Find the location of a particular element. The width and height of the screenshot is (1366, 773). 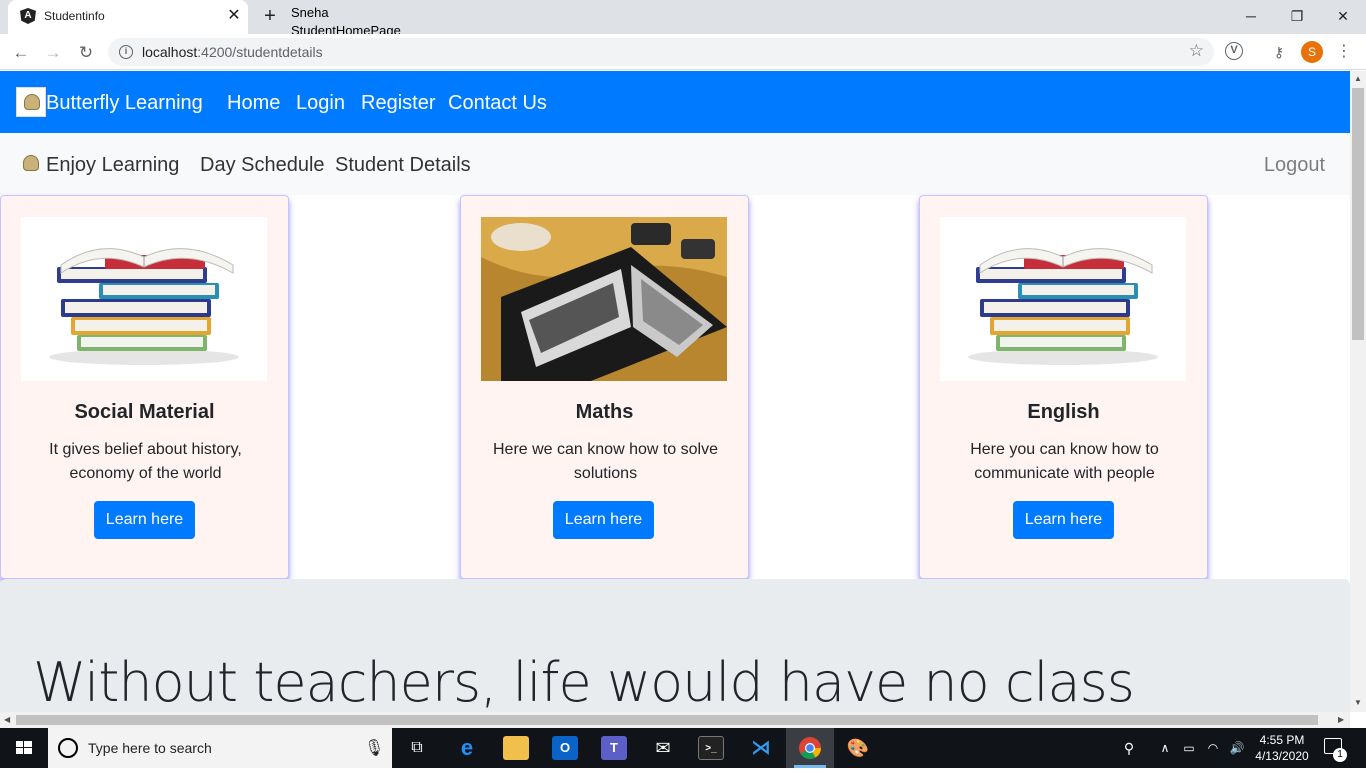

wifi-icon: ◠ is located at coordinates (1213, 748).